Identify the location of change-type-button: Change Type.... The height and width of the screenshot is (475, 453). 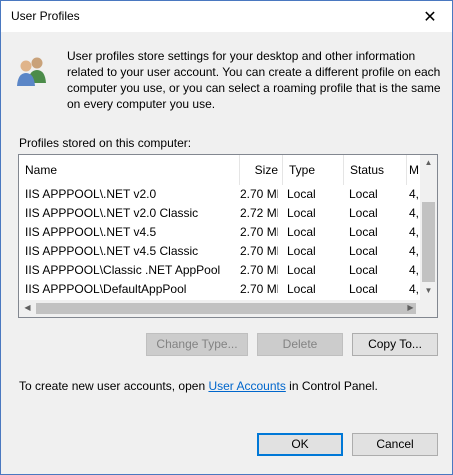
(197, 344).